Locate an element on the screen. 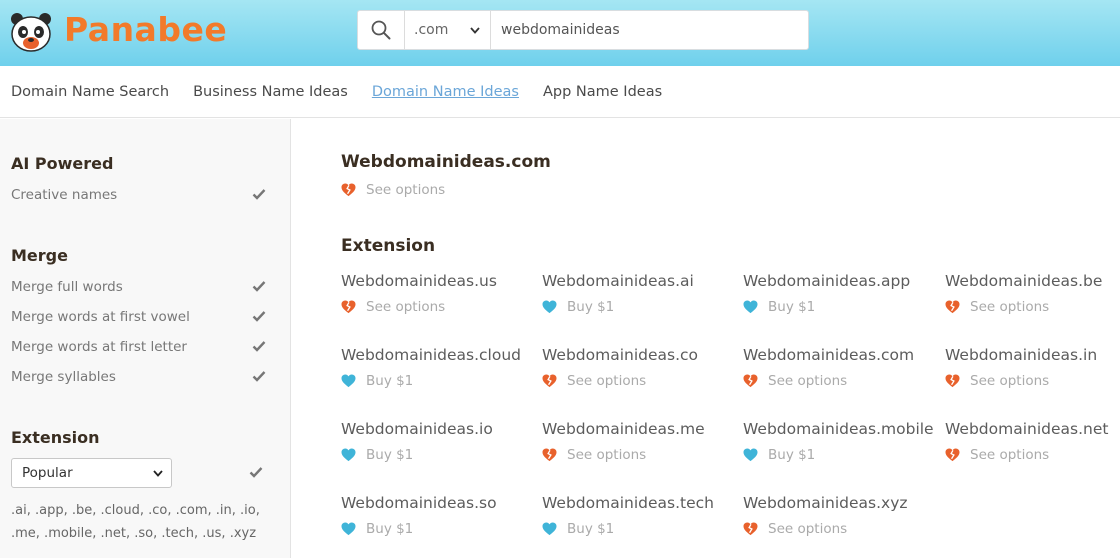  ai-powered-heading: AI Powered is located at coordinates (62, 163).